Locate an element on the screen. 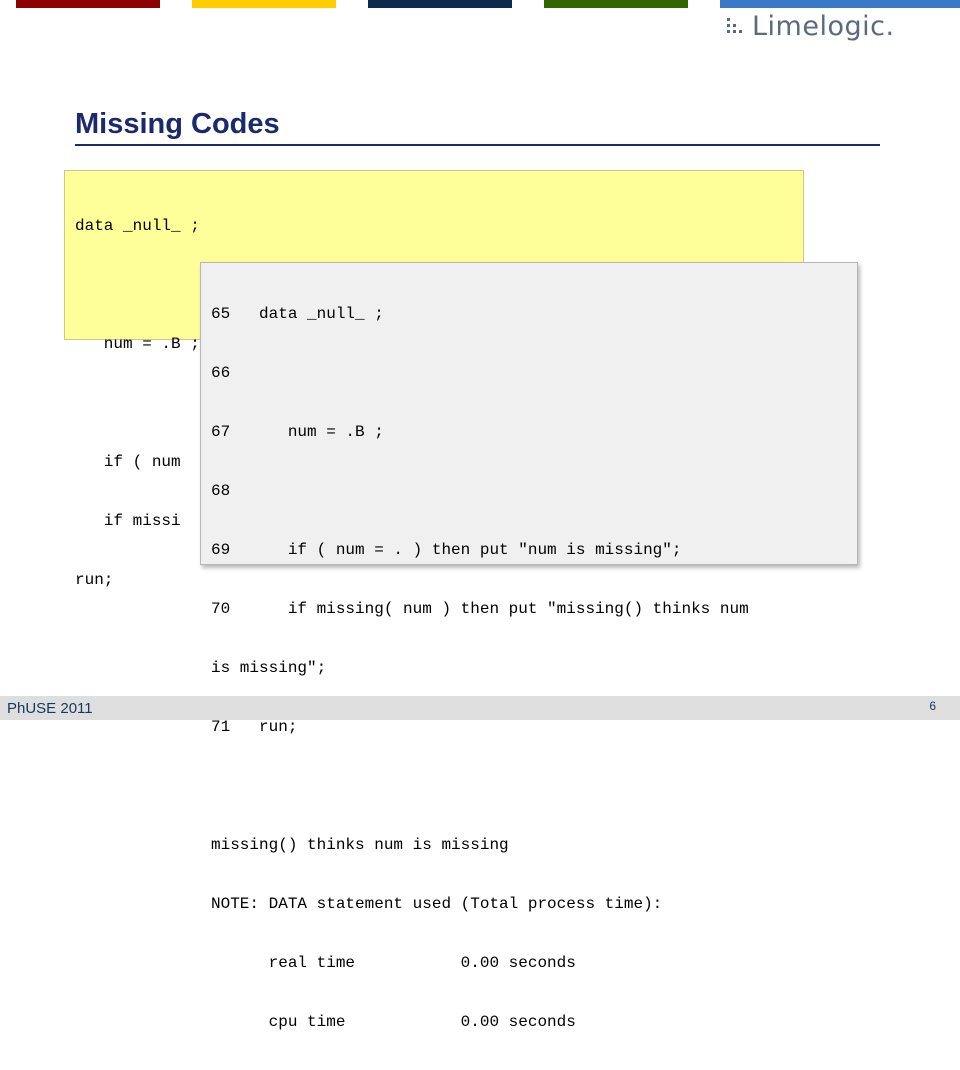 The width and height of the screenshot is (960, 1070). logo-dots-icon is located at coordinates (734, 25).